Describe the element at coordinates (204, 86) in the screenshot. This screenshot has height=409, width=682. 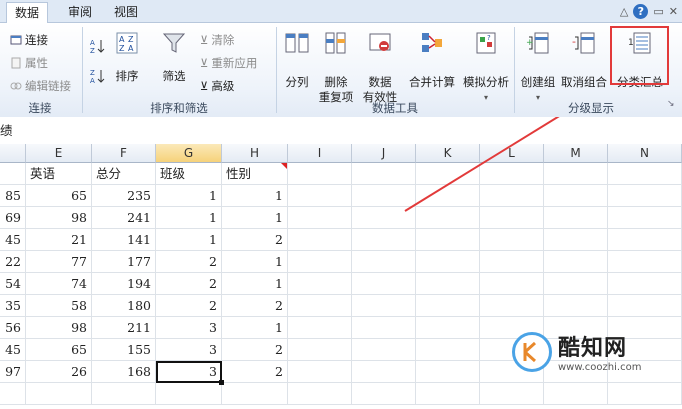
I see `advanced-filter-icon: ⊻` at that location.